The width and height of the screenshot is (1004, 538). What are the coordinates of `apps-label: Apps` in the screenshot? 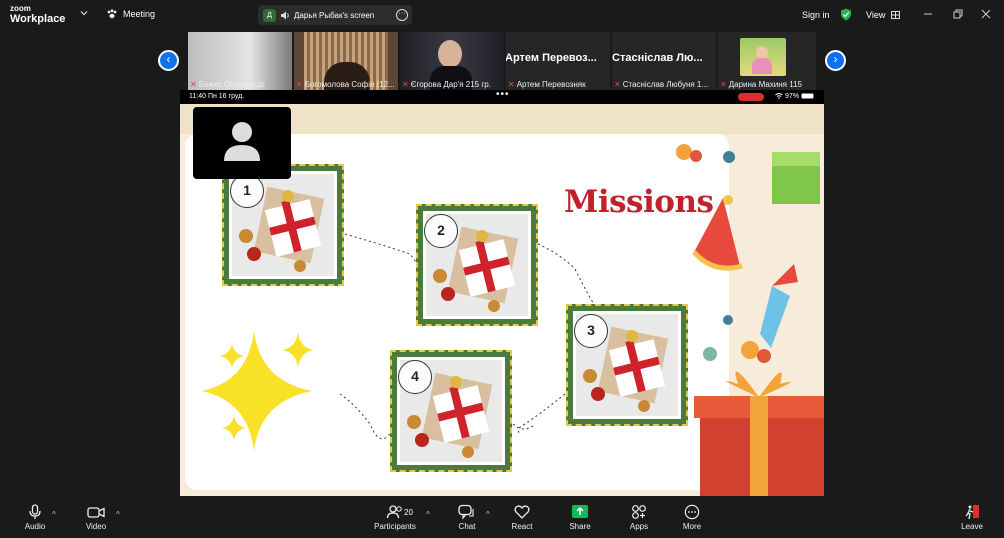 It's located at (639, 526).